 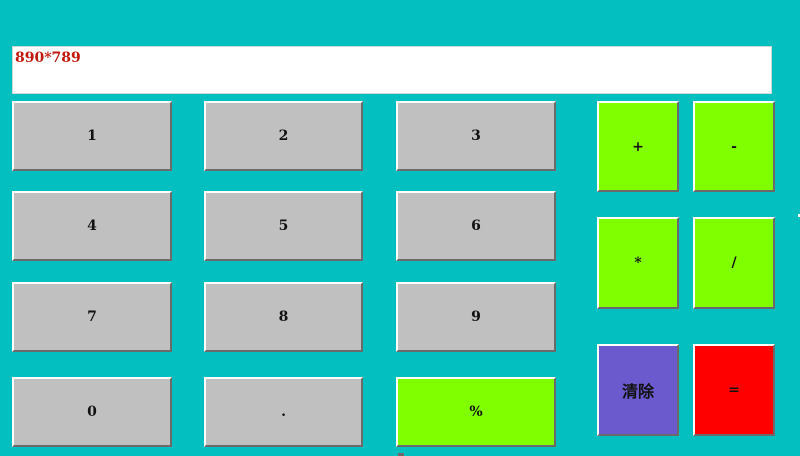 I want to click on key-plus: +, so click(x=638, y=146).